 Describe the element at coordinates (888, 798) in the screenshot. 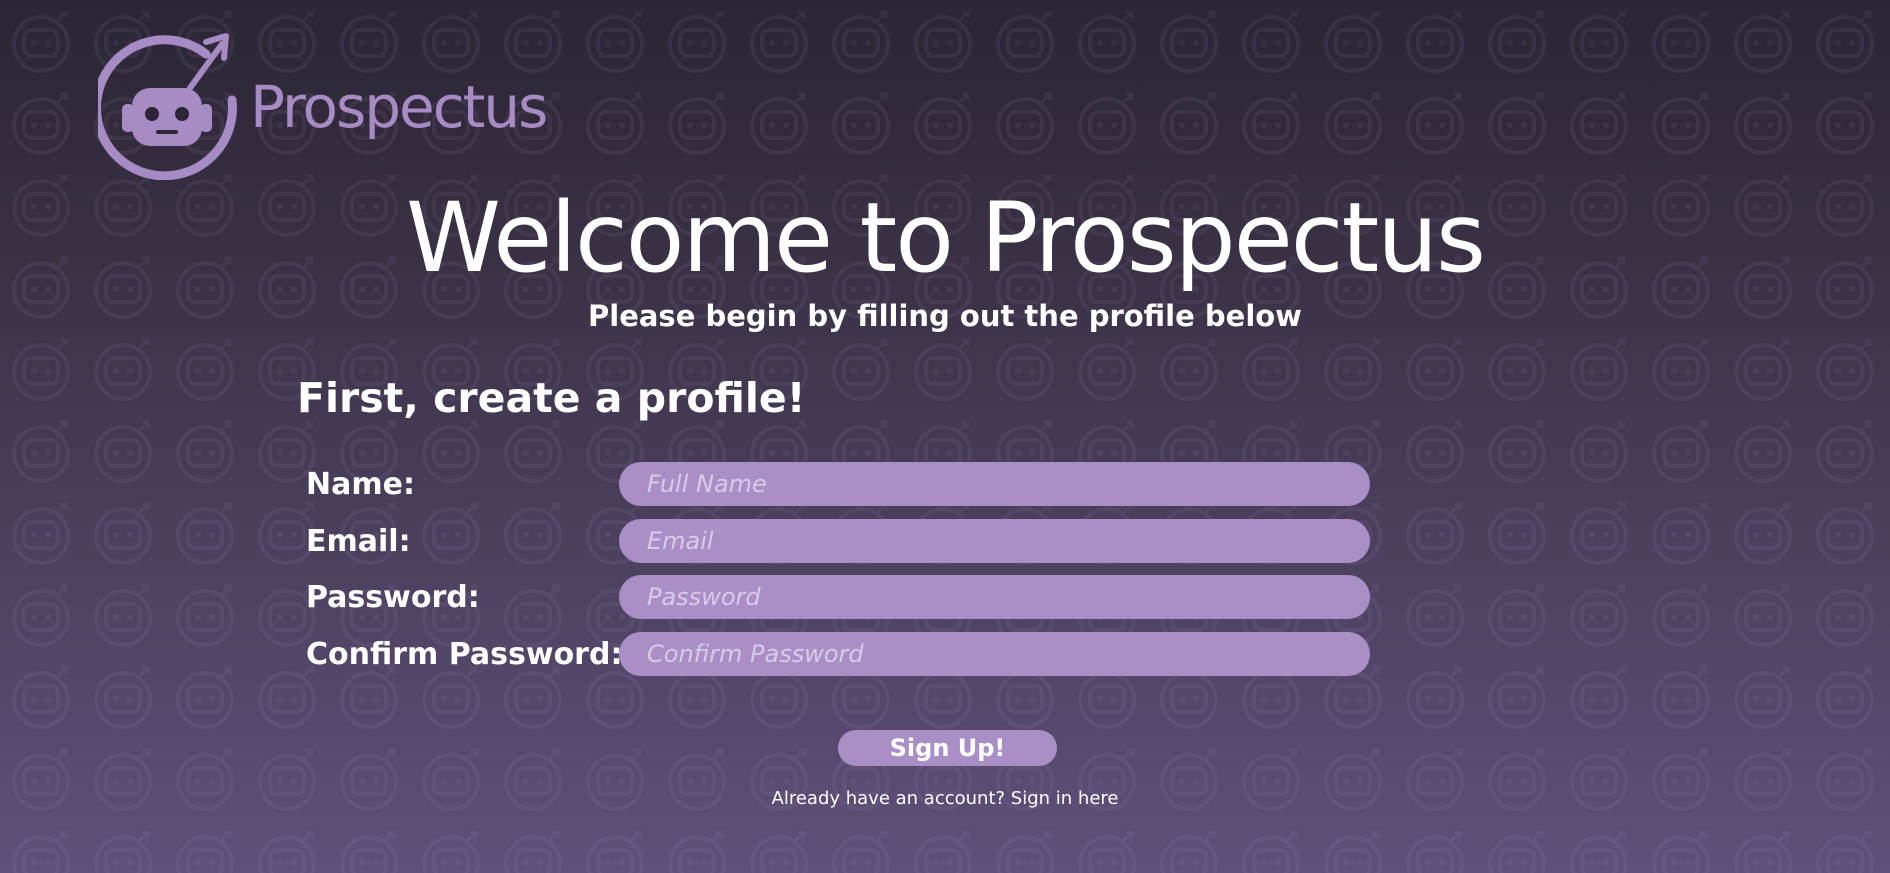

I see `signin-prompt: Already have an account?` at that location.